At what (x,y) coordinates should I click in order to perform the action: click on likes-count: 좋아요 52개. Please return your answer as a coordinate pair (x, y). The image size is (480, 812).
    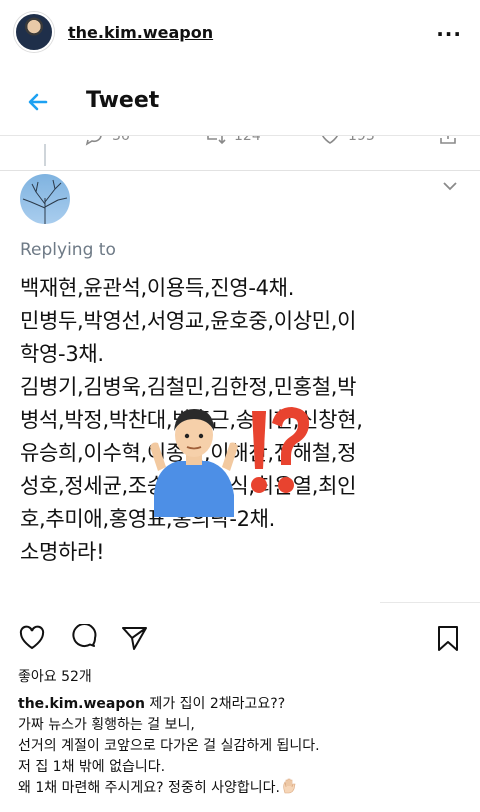
    Looking at the image, I should click on (55, 676).